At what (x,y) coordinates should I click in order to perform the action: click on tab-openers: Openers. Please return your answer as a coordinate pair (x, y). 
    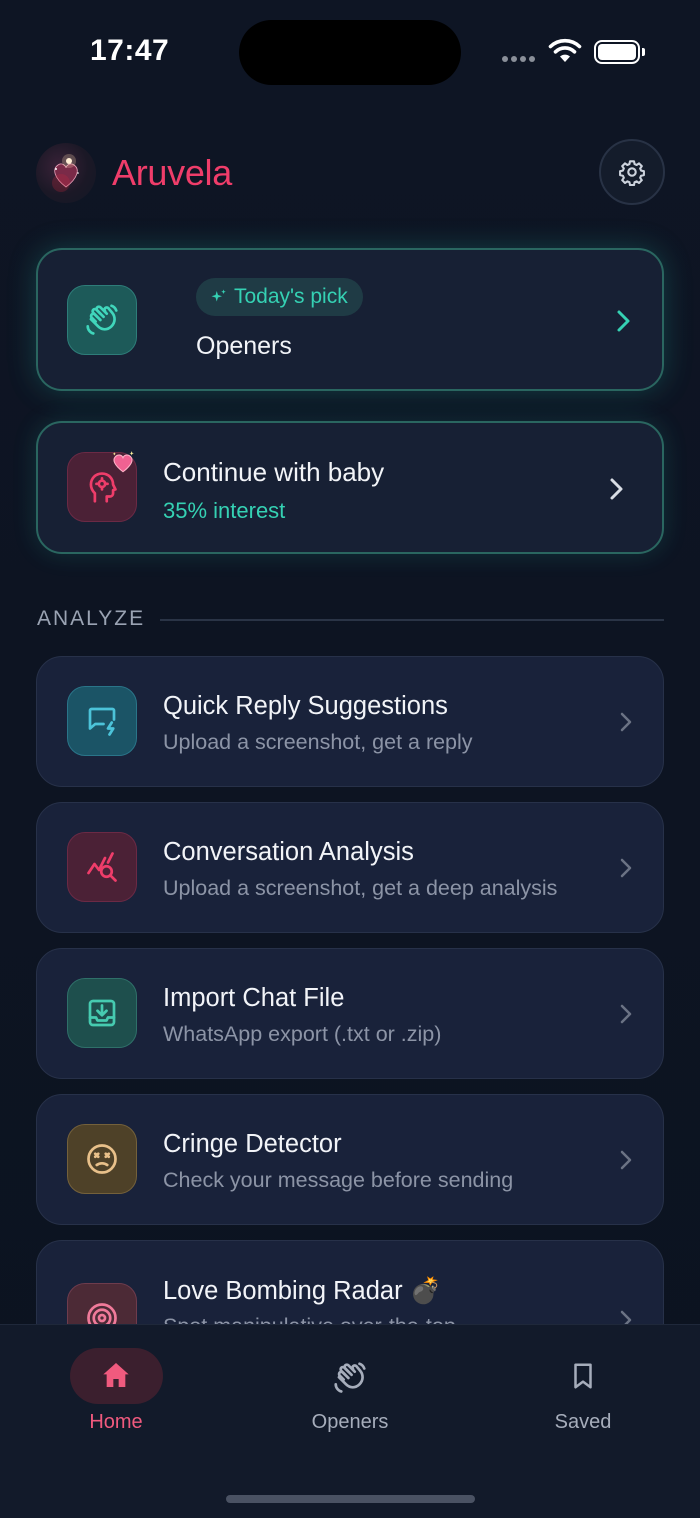
    Looking at the image, I should click on (350, 1390).